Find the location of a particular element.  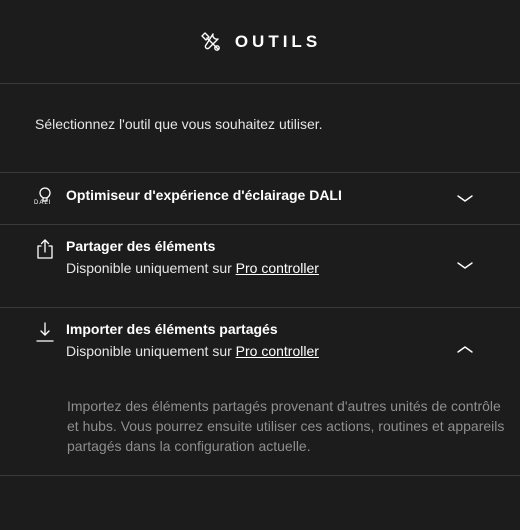

page-title: OUTILS is located at coordinates (278, 41).